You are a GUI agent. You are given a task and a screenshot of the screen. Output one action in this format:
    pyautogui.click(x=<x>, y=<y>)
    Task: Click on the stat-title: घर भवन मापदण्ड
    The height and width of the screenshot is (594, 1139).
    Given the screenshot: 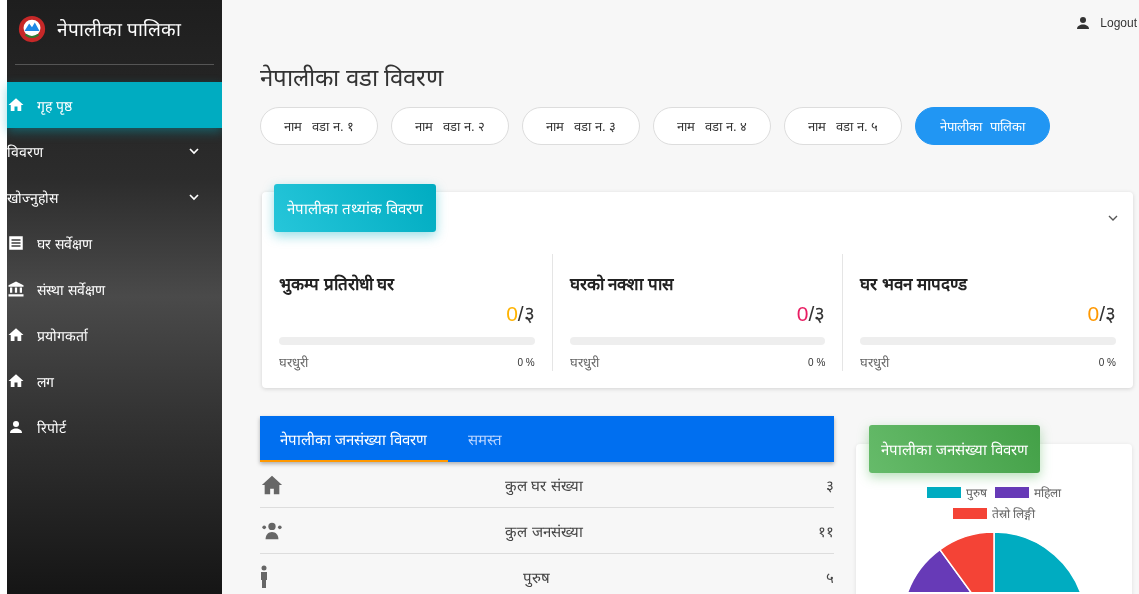 What is the action you would take?
    pyautogui.click(x=914, y=284)
    